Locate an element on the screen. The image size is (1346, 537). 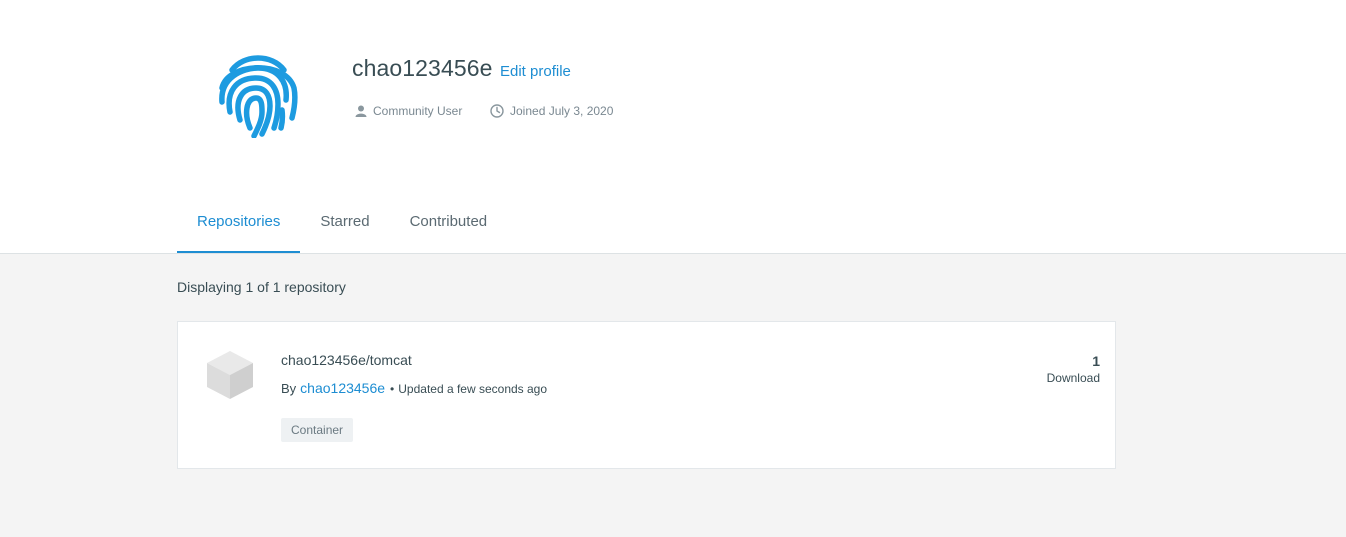
clock-icon is located at coordinates (497, 111).